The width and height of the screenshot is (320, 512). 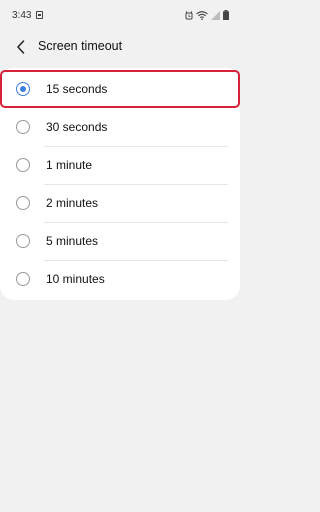 I want to click on battery-icon, so click(x=226, y=15).